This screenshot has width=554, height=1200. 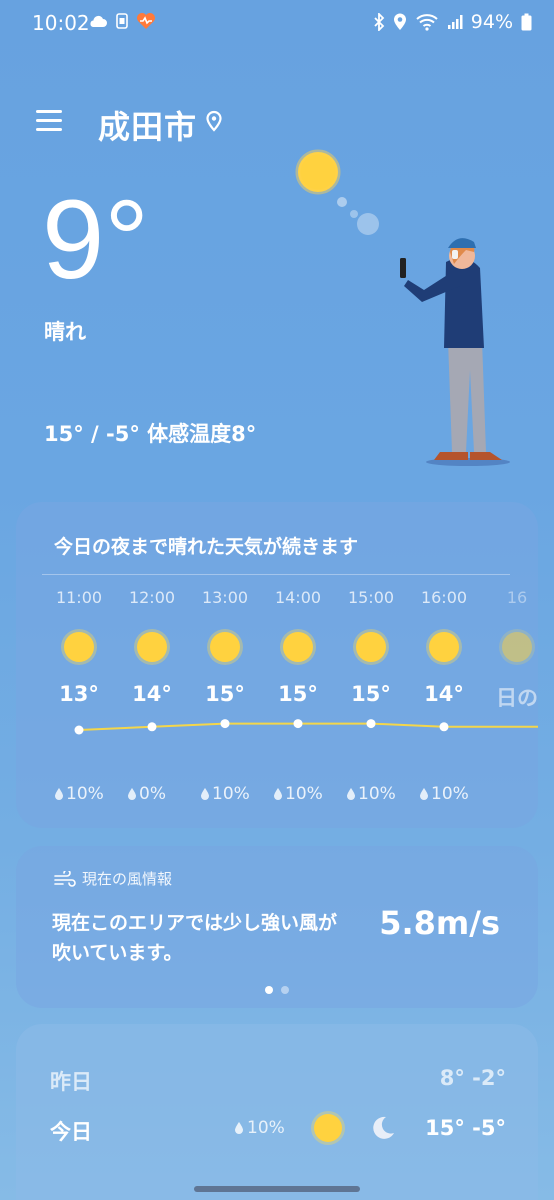 I want to click on home-indicator, so click(x=277, y=1189).